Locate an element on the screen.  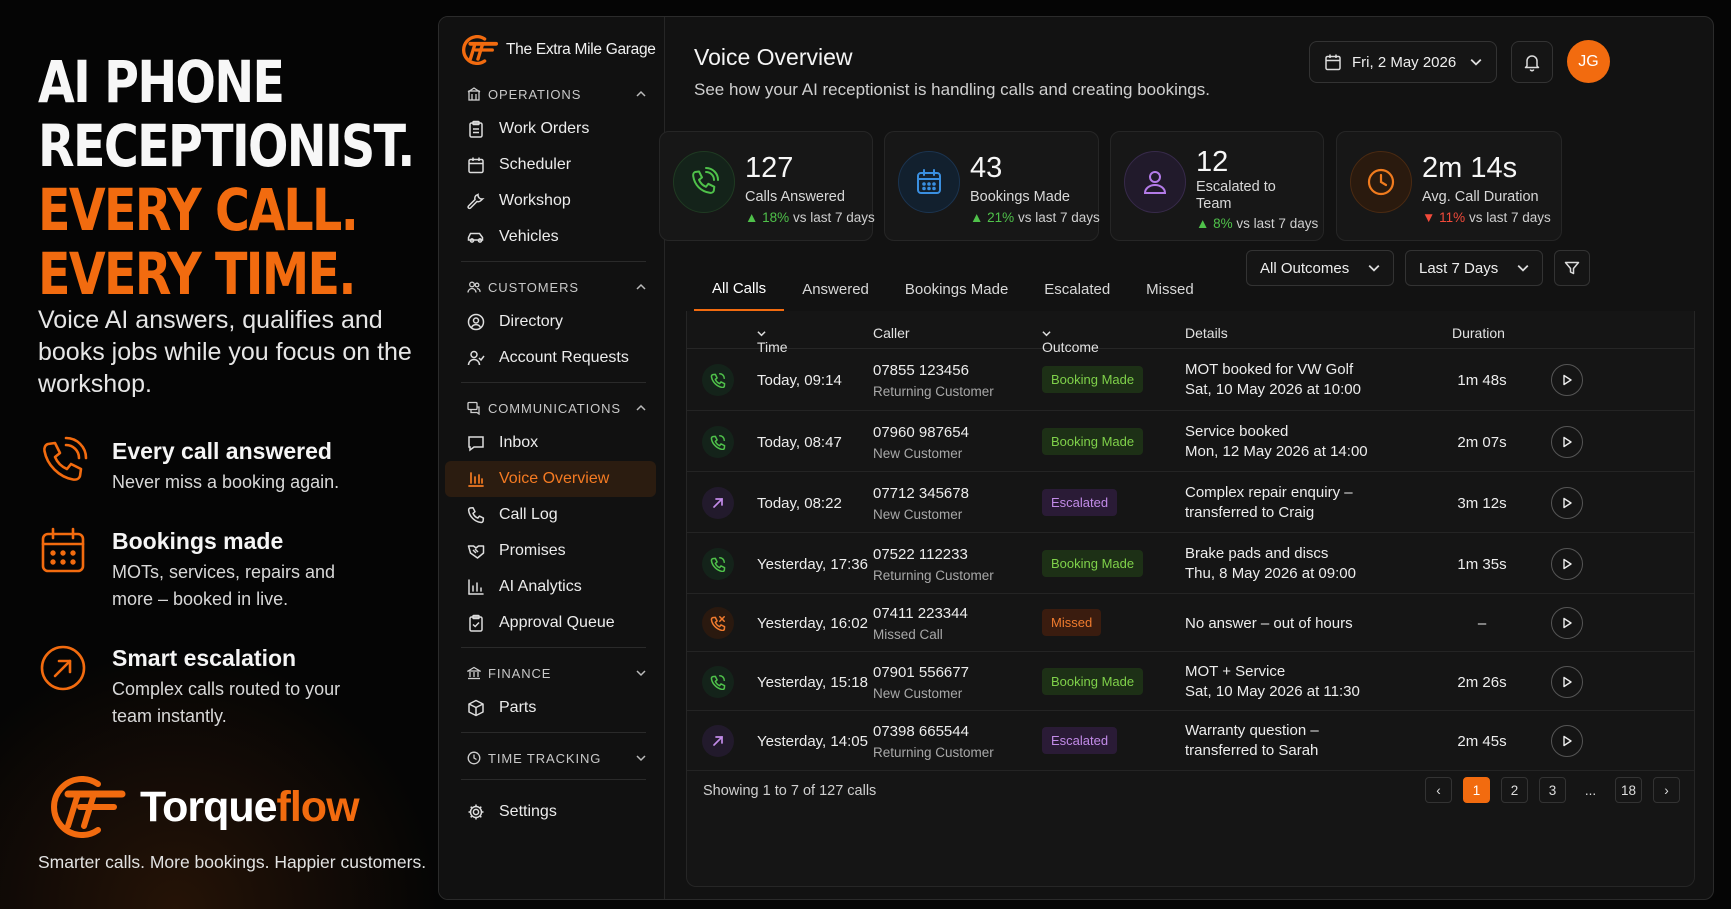
date-picker: Fri, 2 May 2026 is located at coordinates (1403, 62).